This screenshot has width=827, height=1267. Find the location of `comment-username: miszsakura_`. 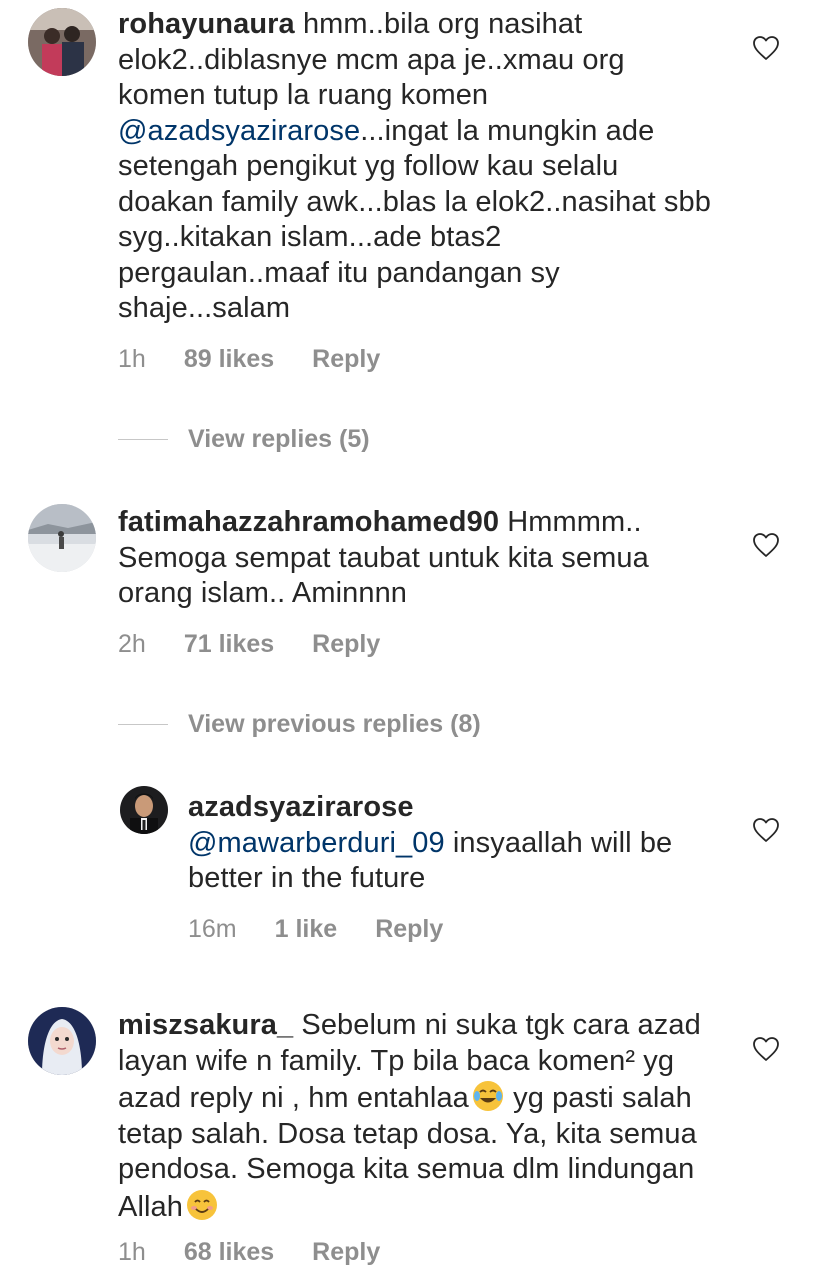

comment-username: miszsakura_ is located at coordinates (205, 1025).